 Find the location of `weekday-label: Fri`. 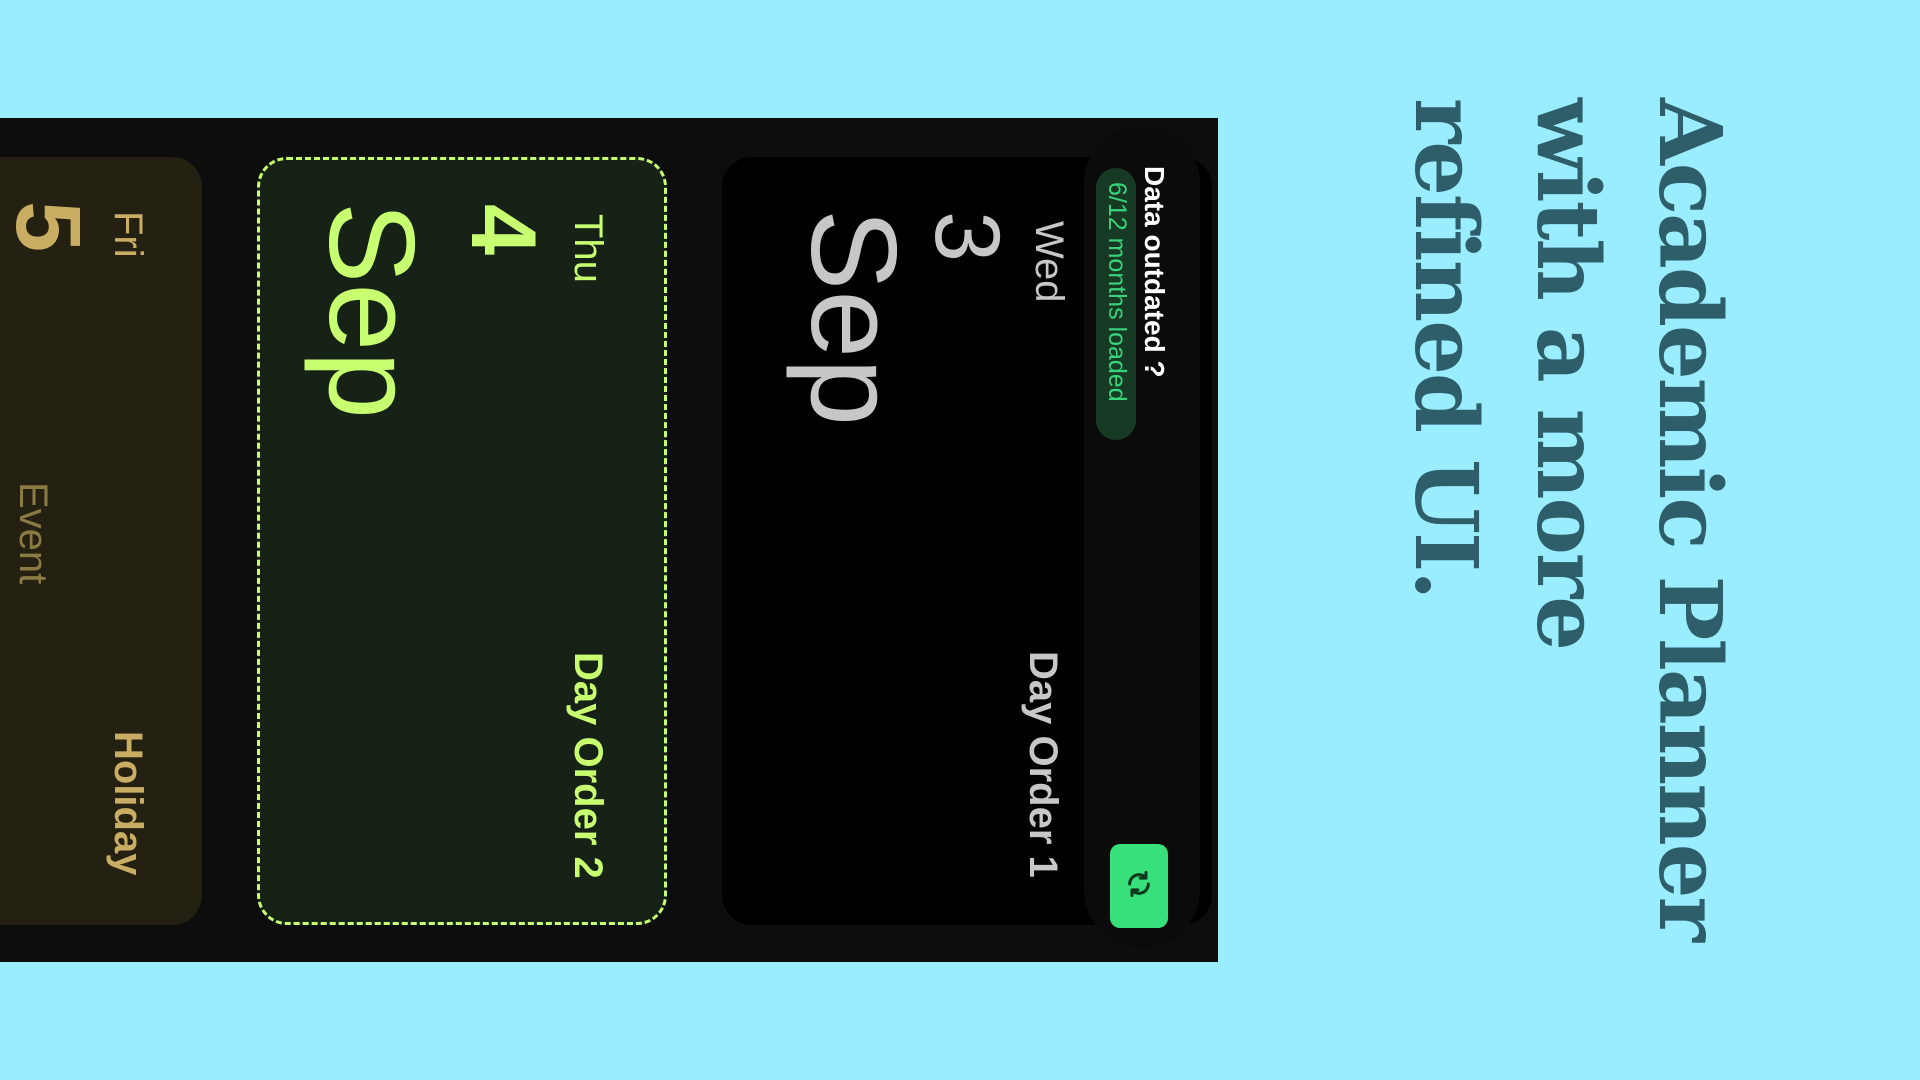

weekday-label: Fri is located at coordinates (128, 234).